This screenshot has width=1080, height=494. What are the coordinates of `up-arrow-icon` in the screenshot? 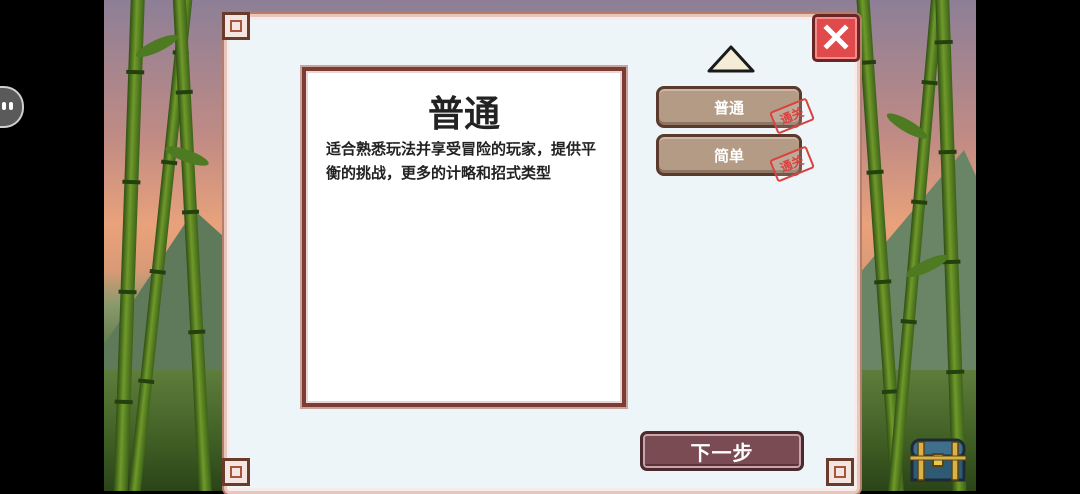 It's located at (731, 59).